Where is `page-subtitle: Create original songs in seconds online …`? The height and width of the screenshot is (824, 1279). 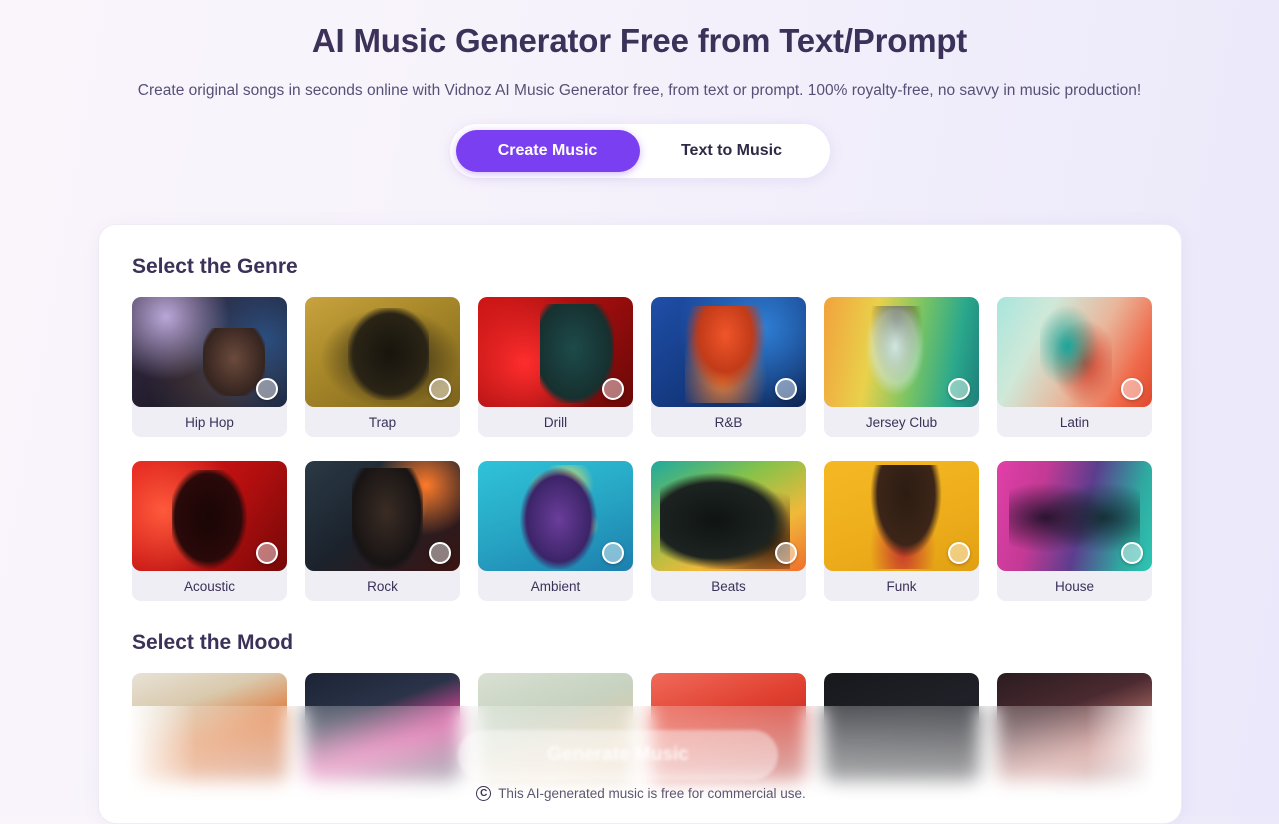 page-subtitle: Create original songs in seconds online … is located at coordinates (639, 90).